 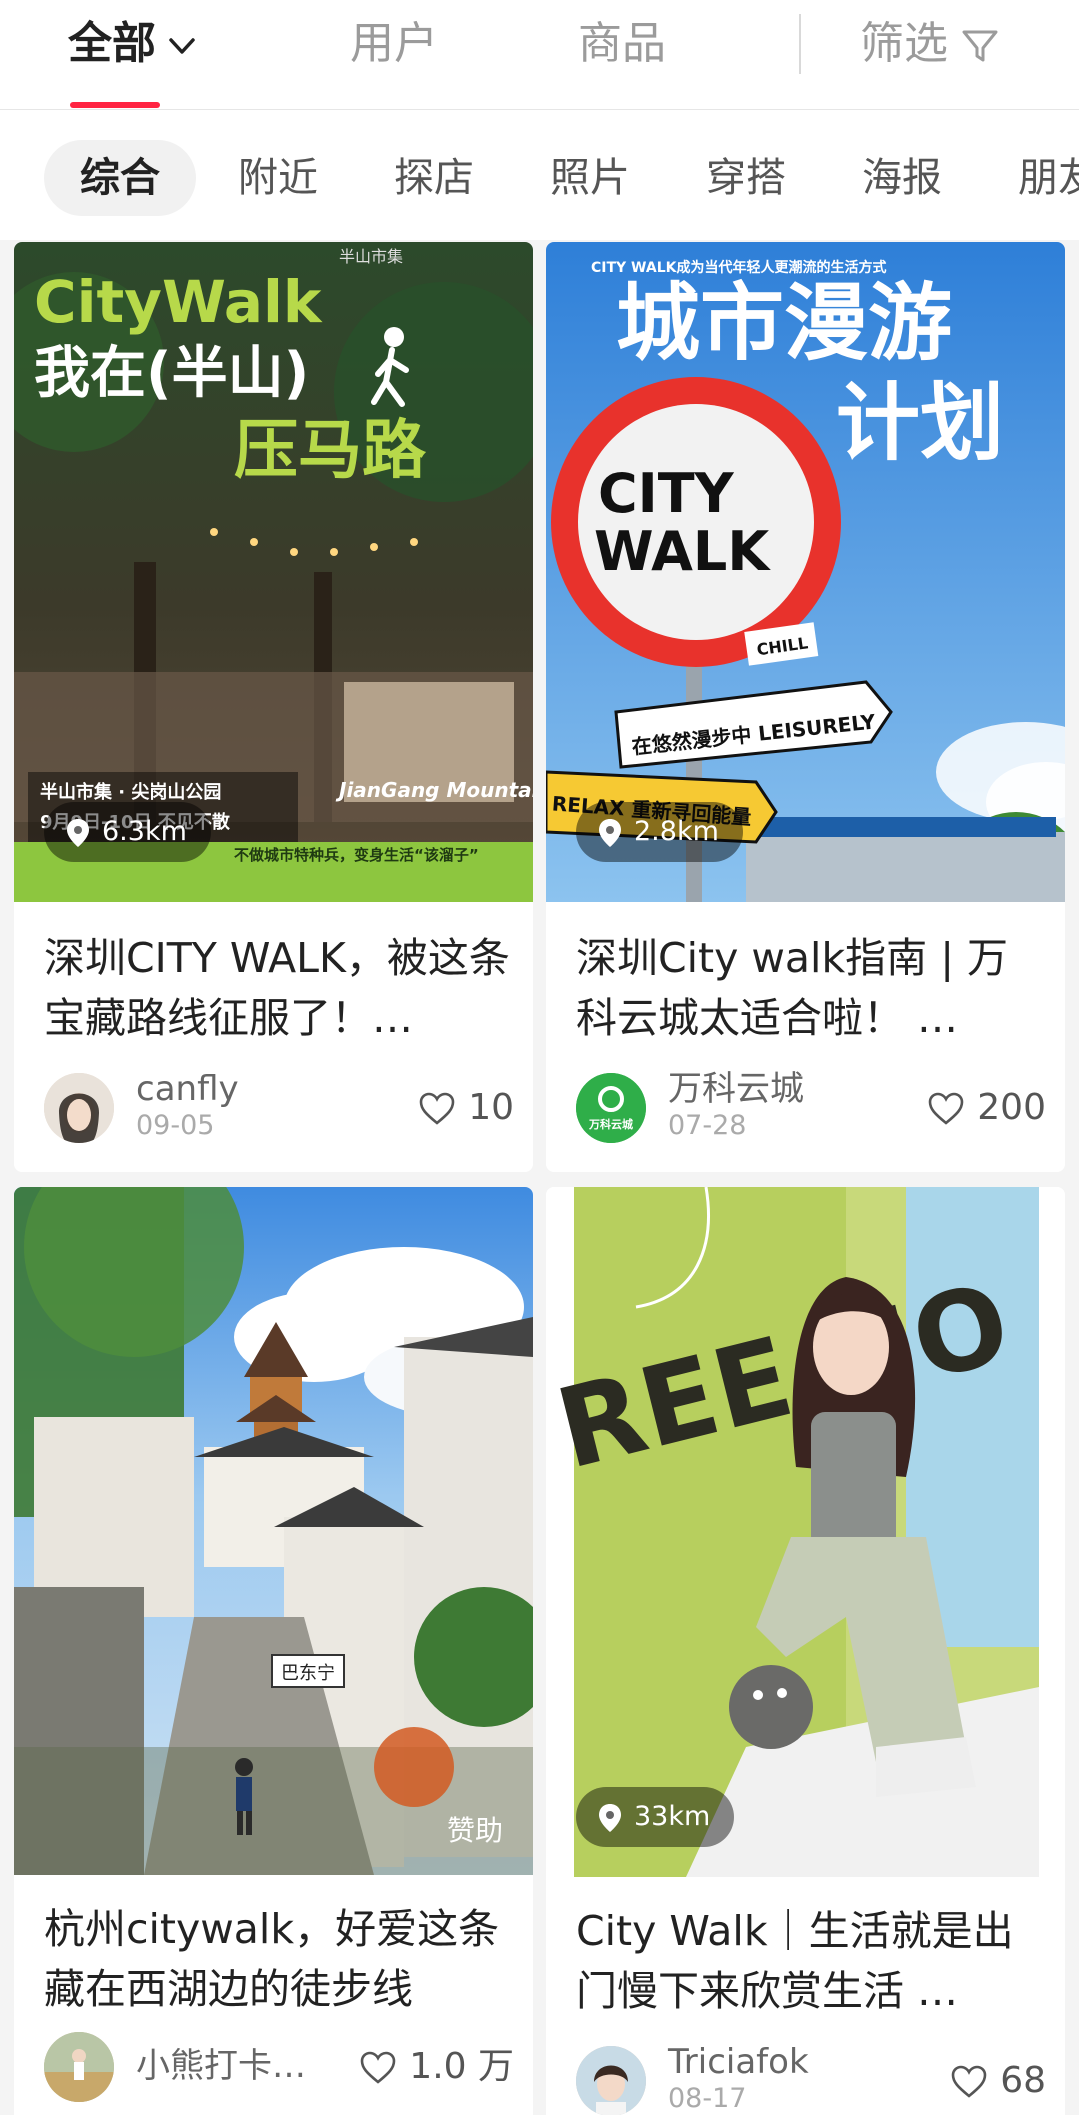 I want to click on chip-shop-visit: 探店, so click(x=434, y=178).